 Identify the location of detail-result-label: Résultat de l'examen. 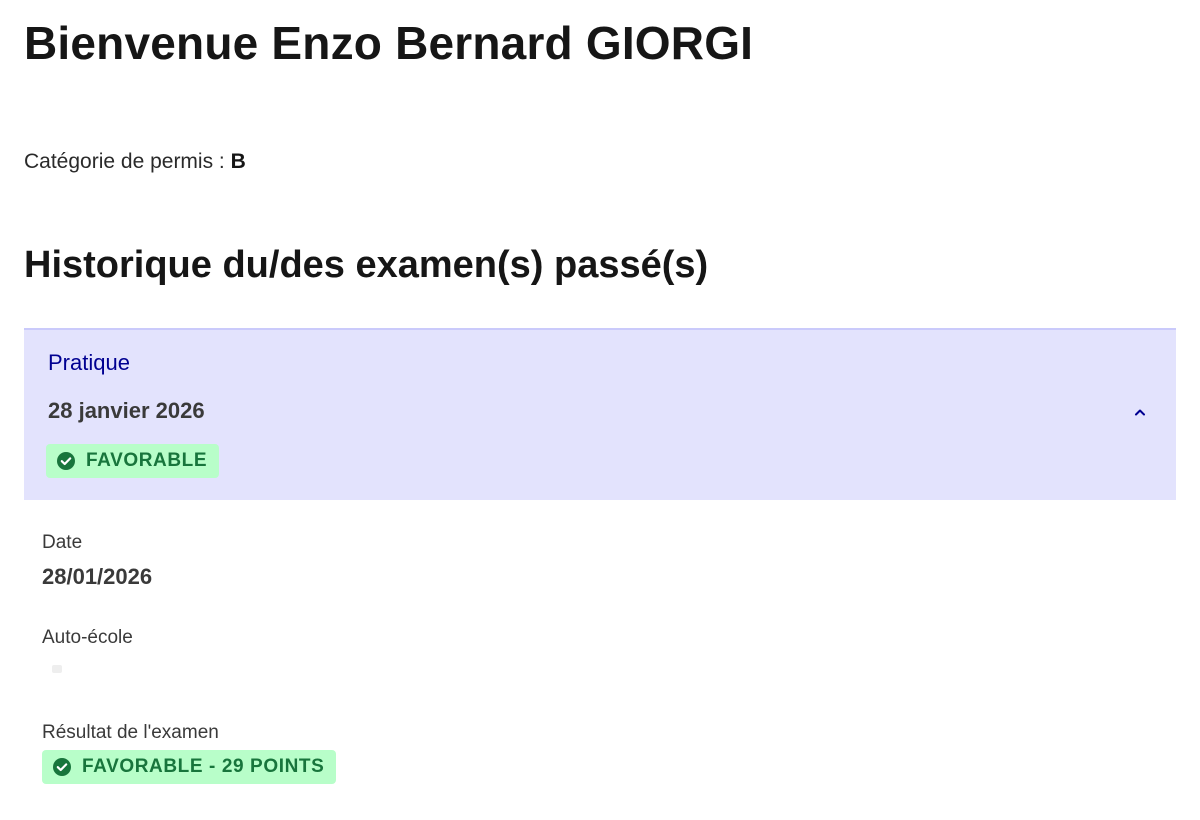
(130, 732).